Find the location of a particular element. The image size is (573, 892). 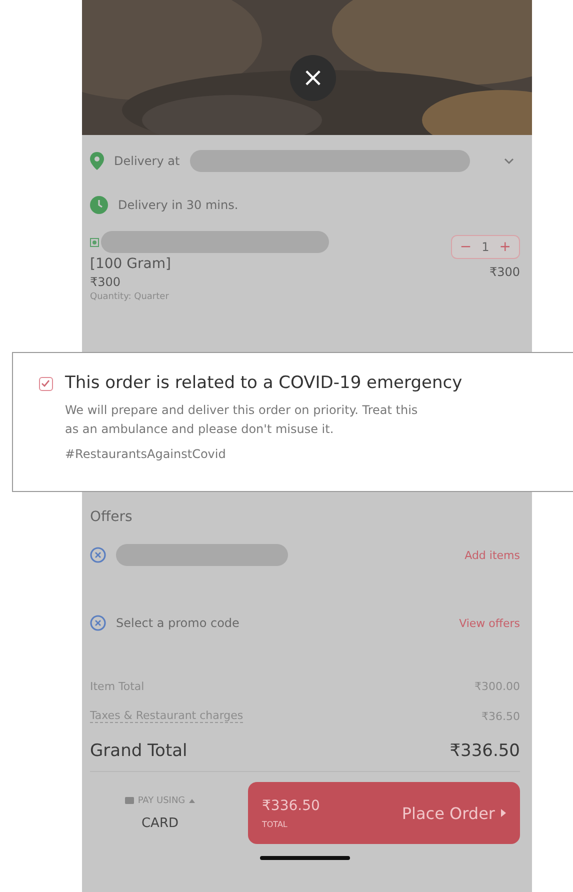

item-variant: [100 Gram] is located at coordinates (131, 264).